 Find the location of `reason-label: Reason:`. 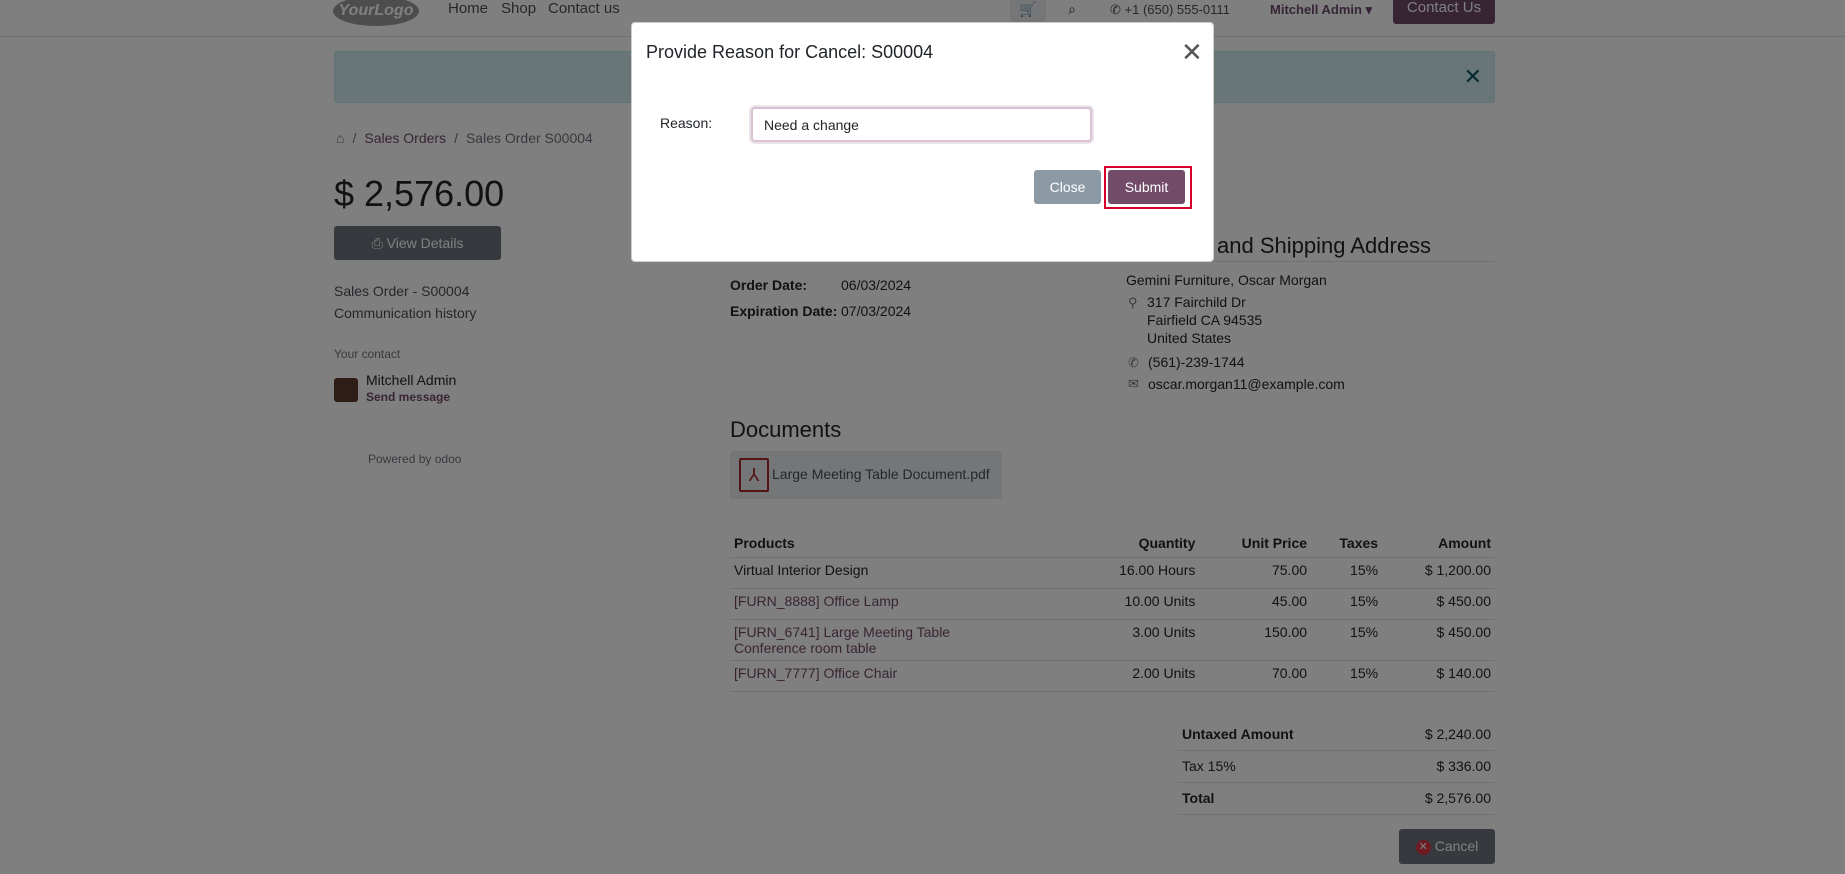

reason-label: Reason: is located at coordinates (686, 123).